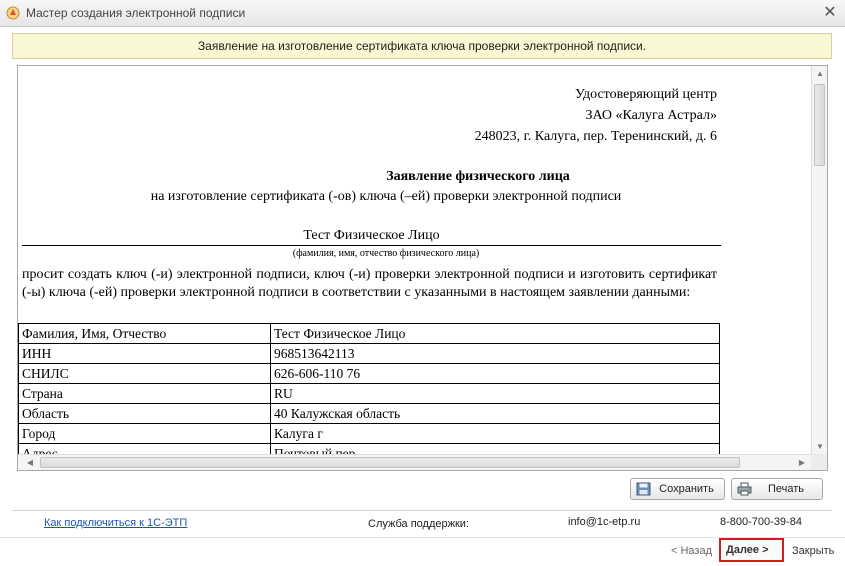  Describe the element at coordinates (422, 510) in the screenshot. I see `footer-divider` at that location.